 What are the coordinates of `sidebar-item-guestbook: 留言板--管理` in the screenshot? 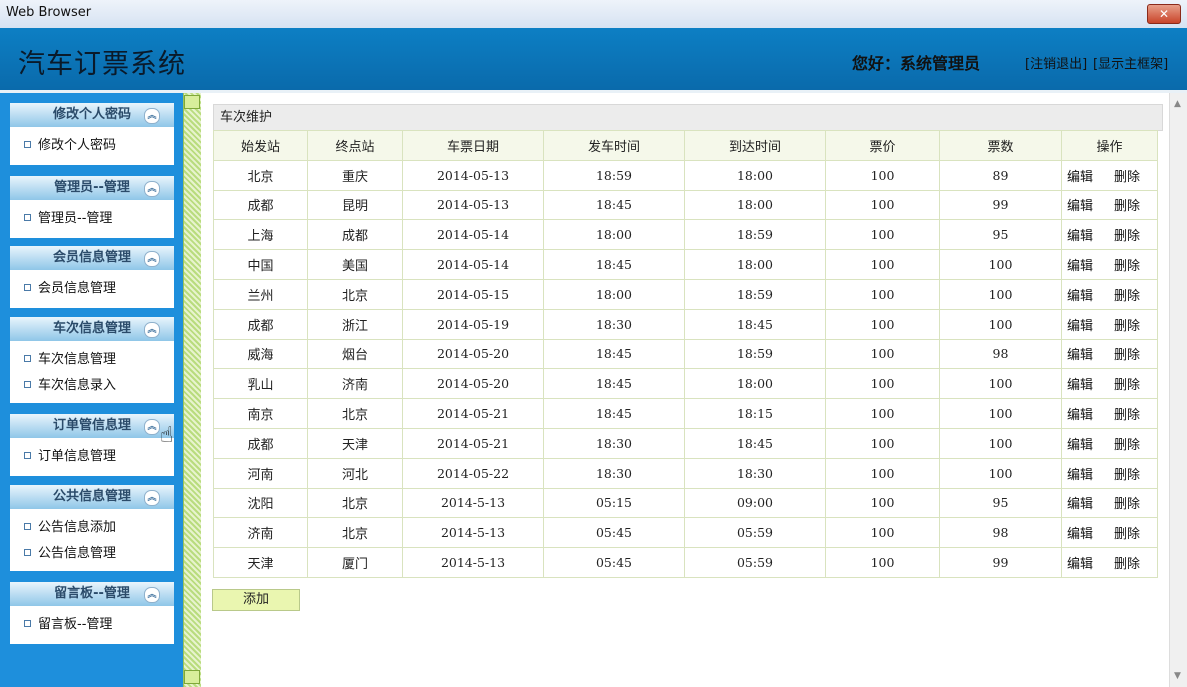 It's located at (92, 625).